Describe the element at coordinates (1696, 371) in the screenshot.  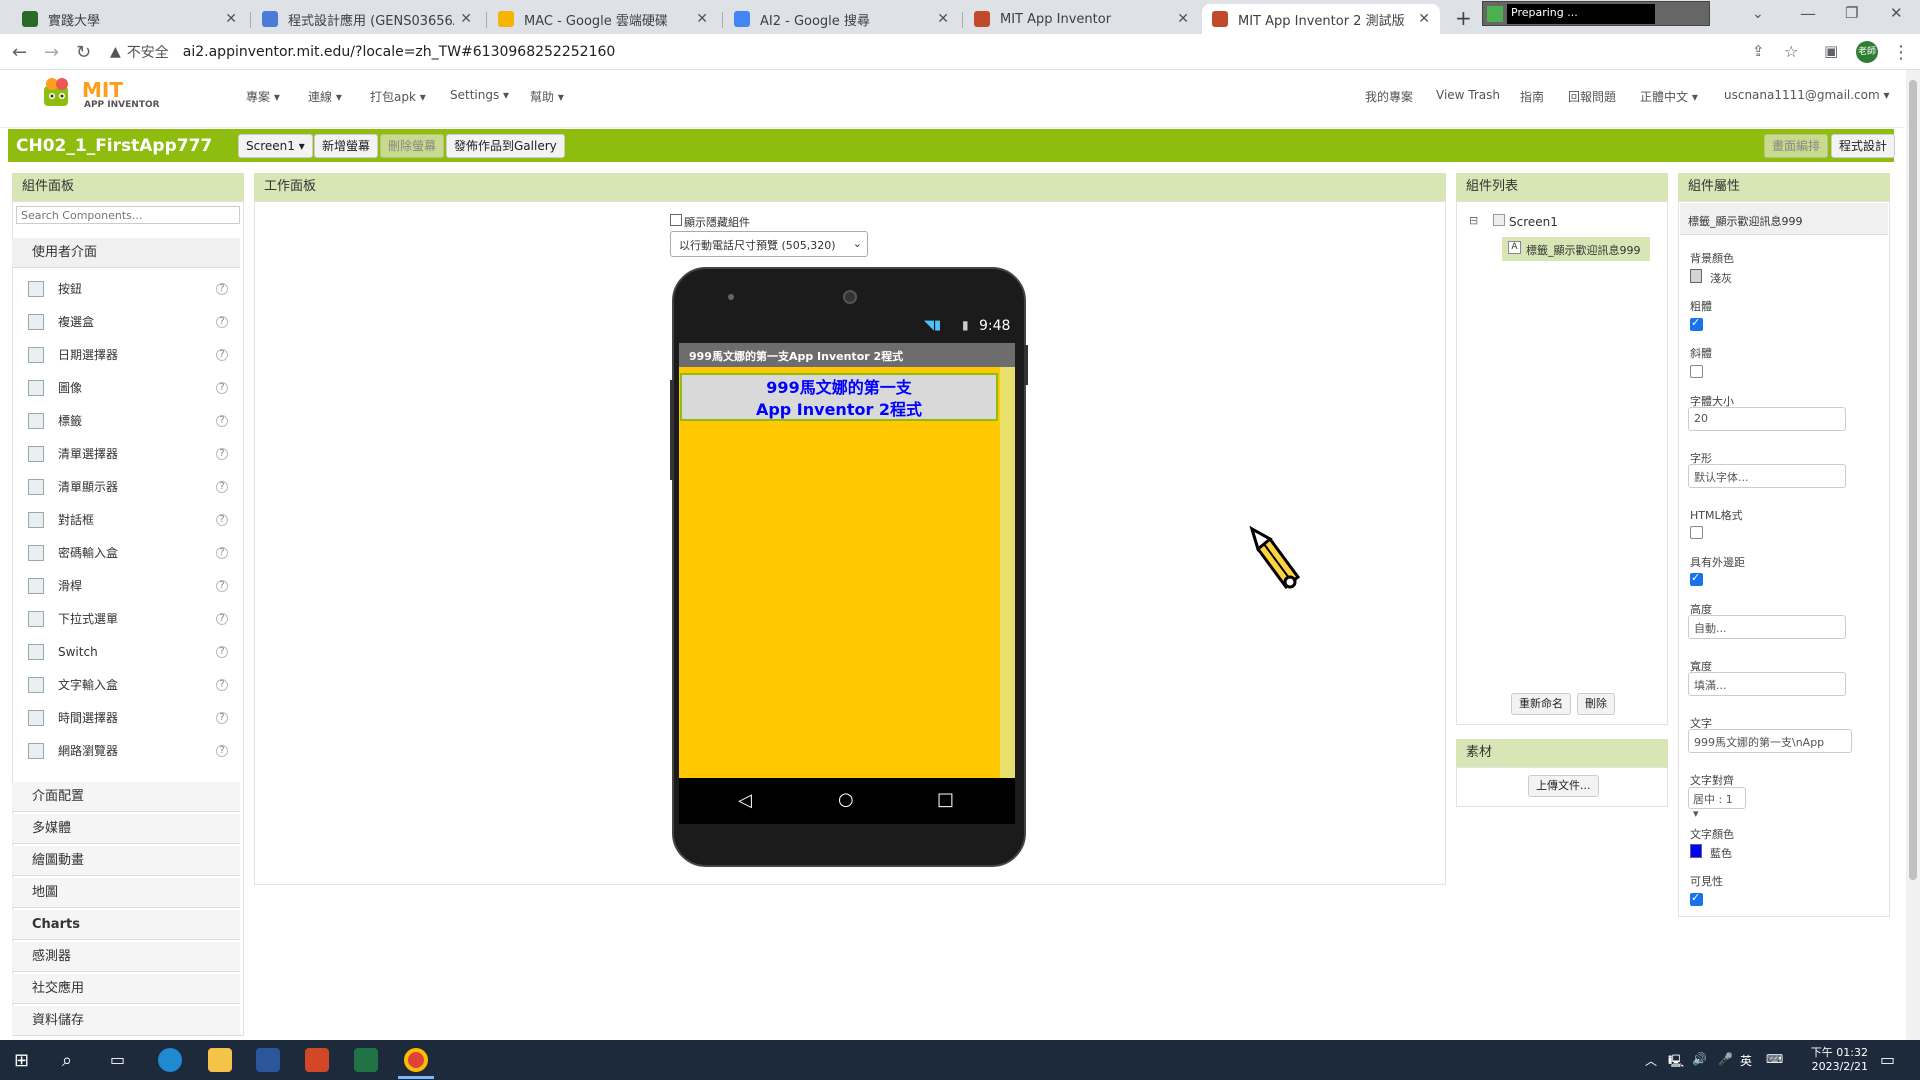
I see `italic-checkbox` at that location.